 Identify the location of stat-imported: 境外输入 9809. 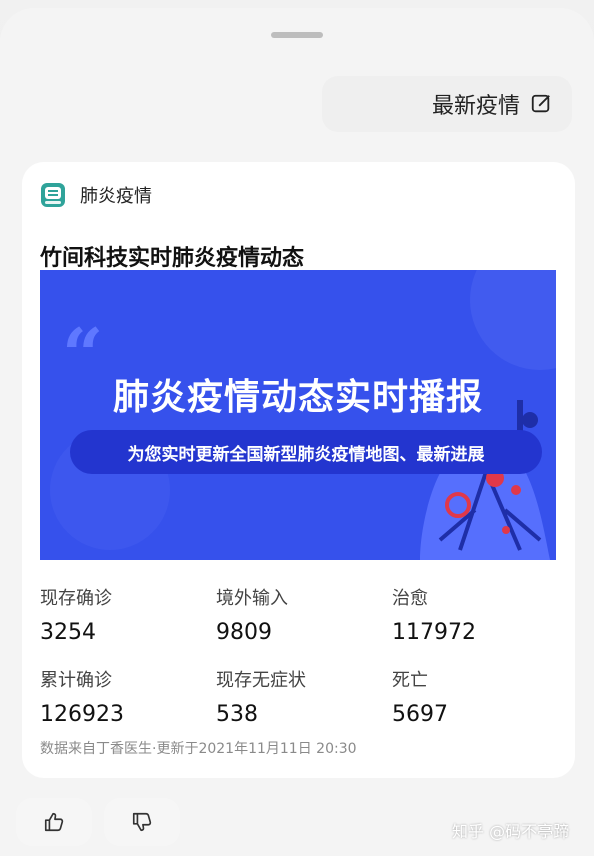
(301, 614).